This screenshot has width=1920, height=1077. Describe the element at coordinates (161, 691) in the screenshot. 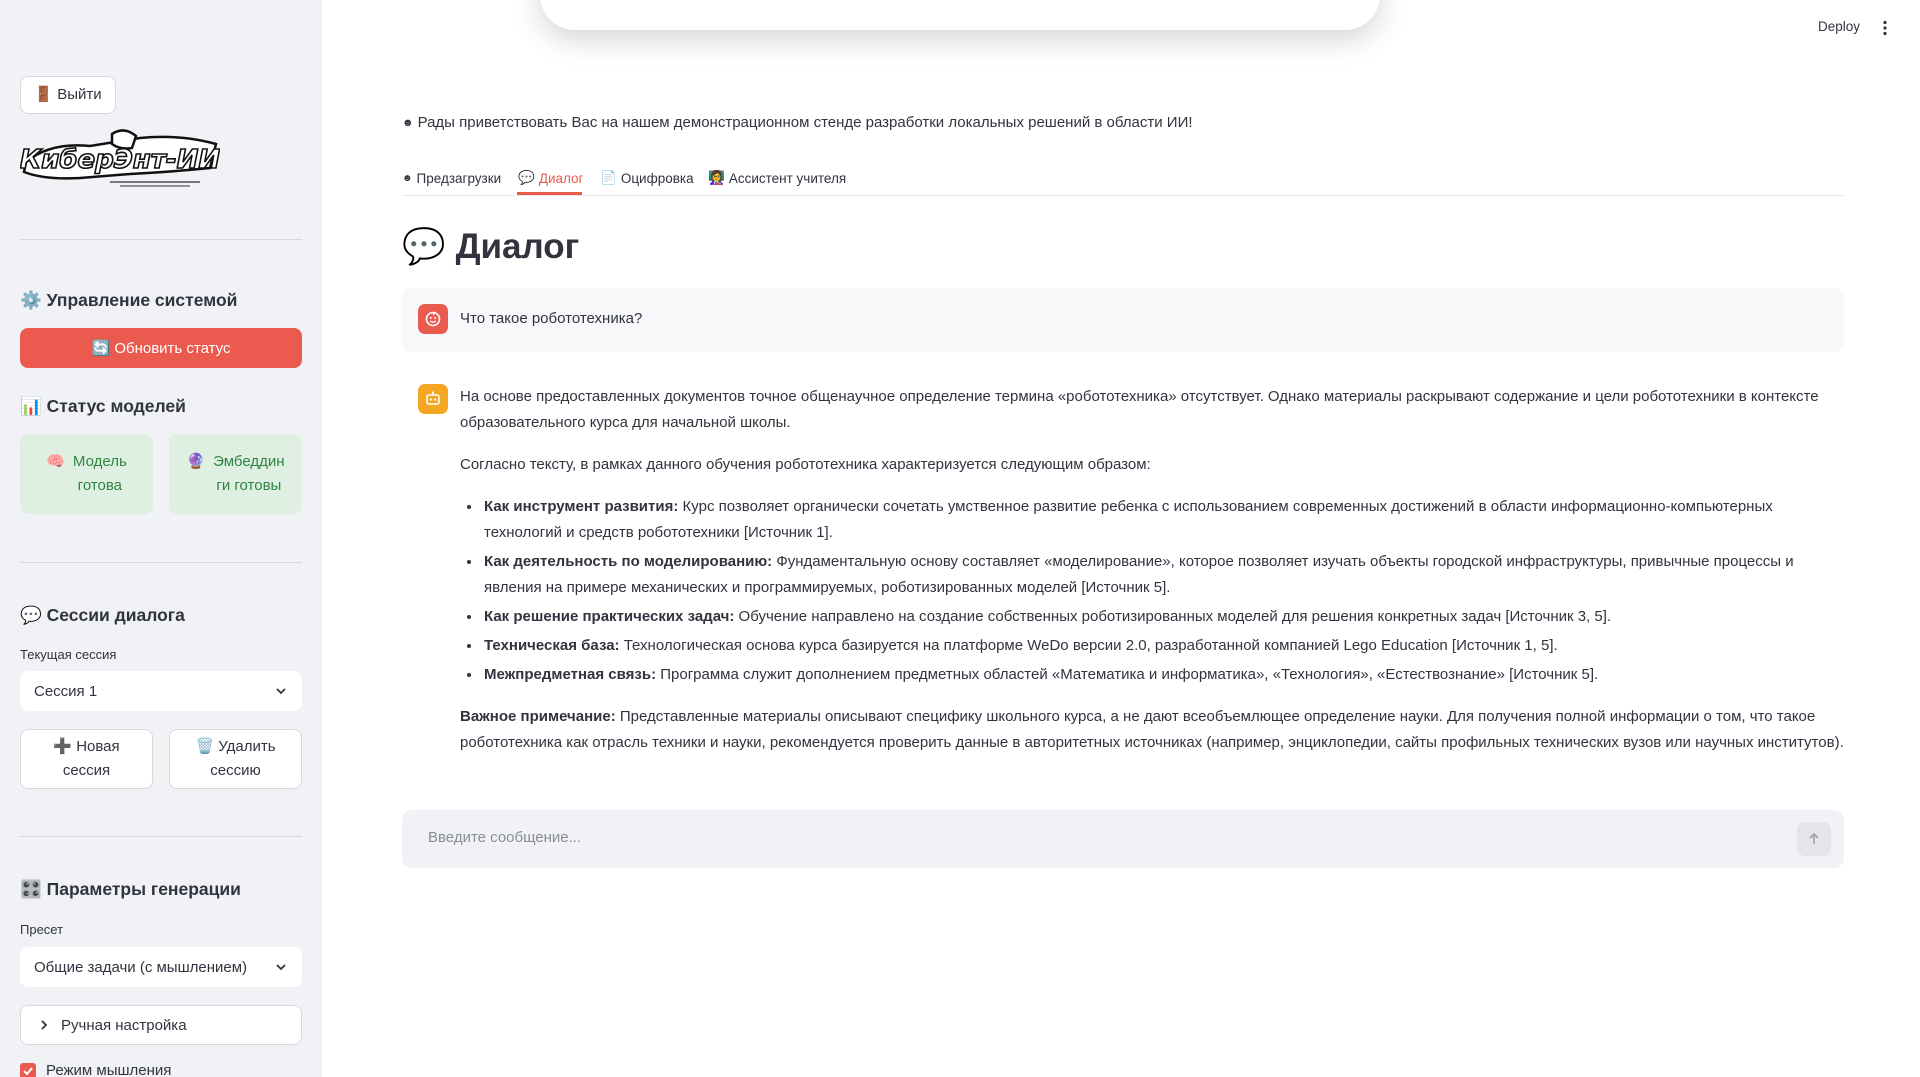

I see `session-select: Сессия 1` at that location.